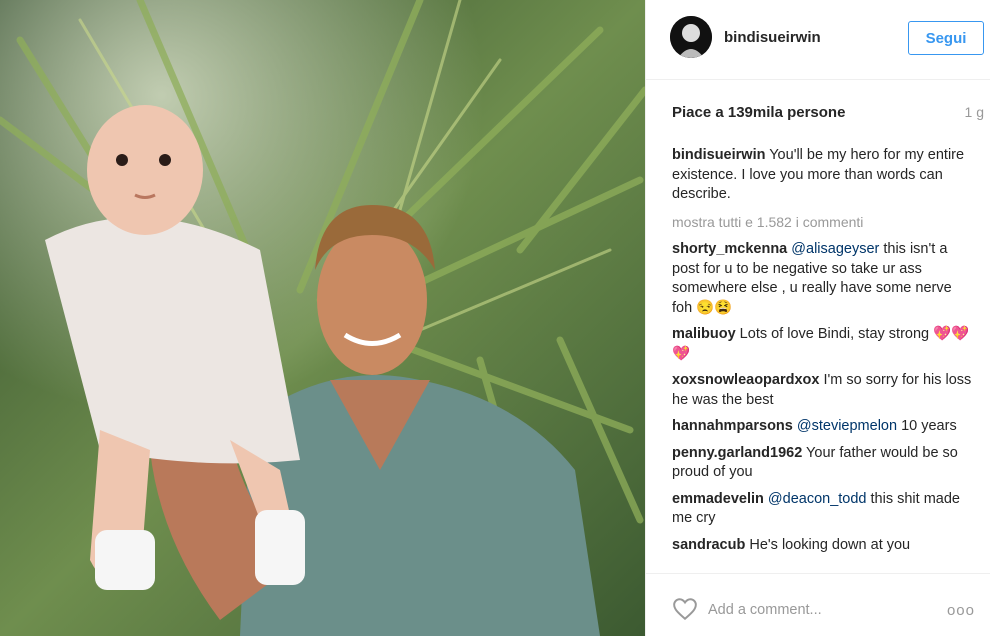 This screenshot has height=636, width=990. What do you see at coordinates (704, 334) in the screenshot?
I see `comment-username: malibuoy` at bounding box center [704, 334].